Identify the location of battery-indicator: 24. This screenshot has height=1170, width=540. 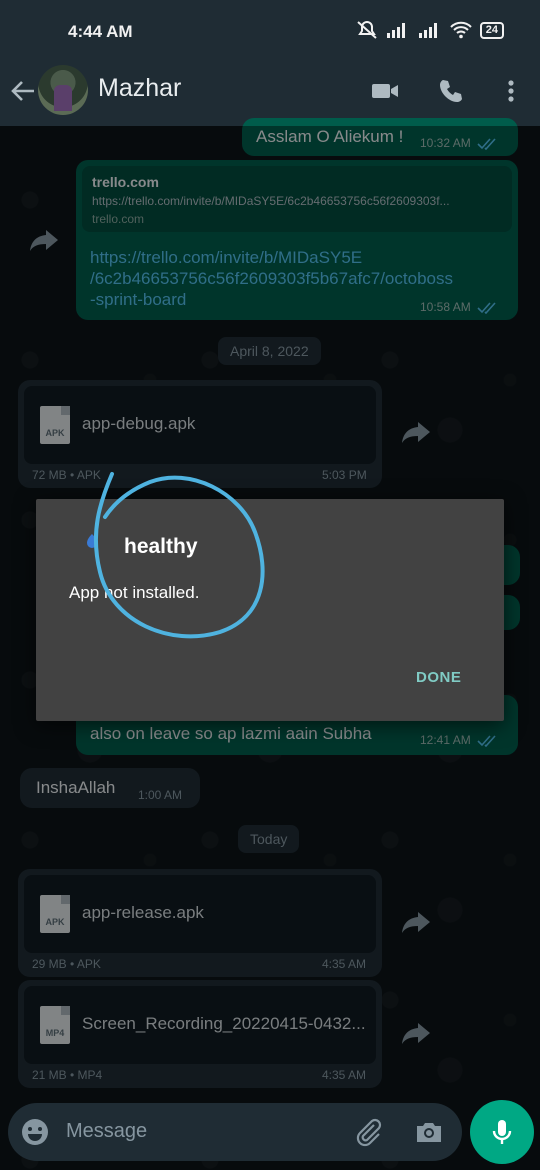
(491, 30).